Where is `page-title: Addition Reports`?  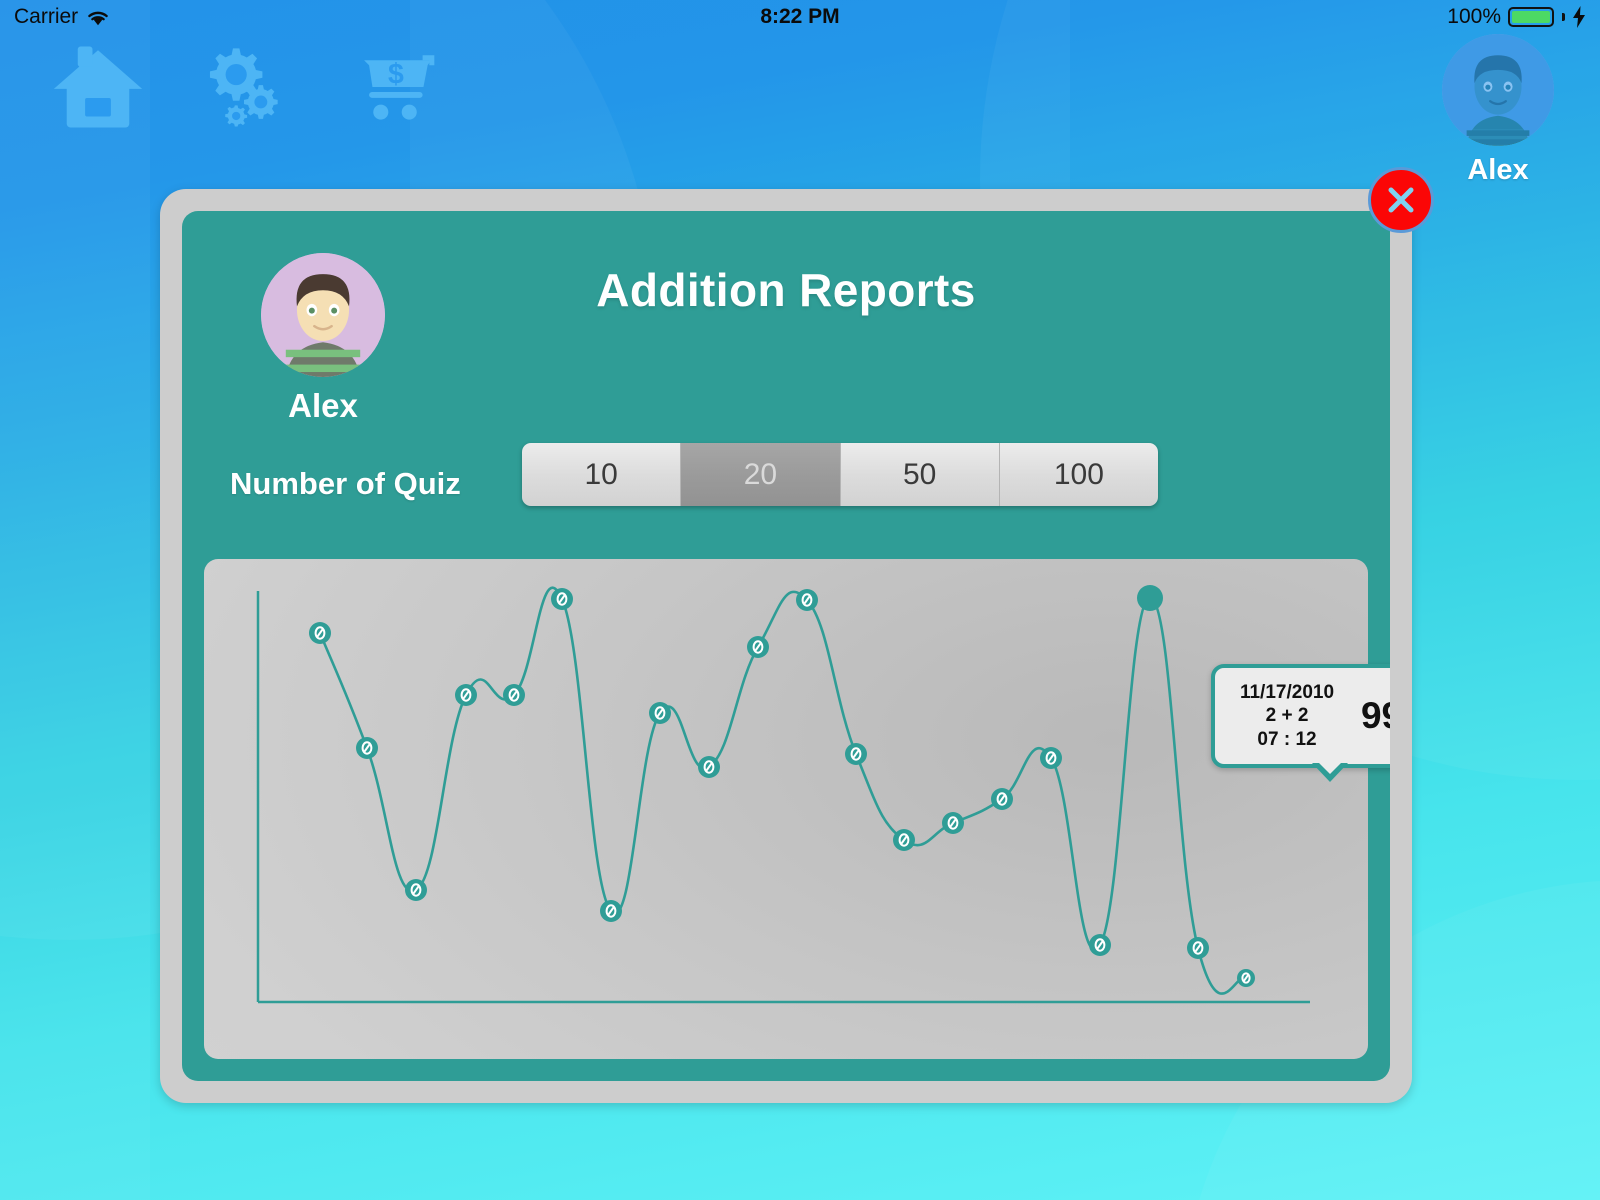
page-title: Addition Reports is located at coordinates (786, 290).